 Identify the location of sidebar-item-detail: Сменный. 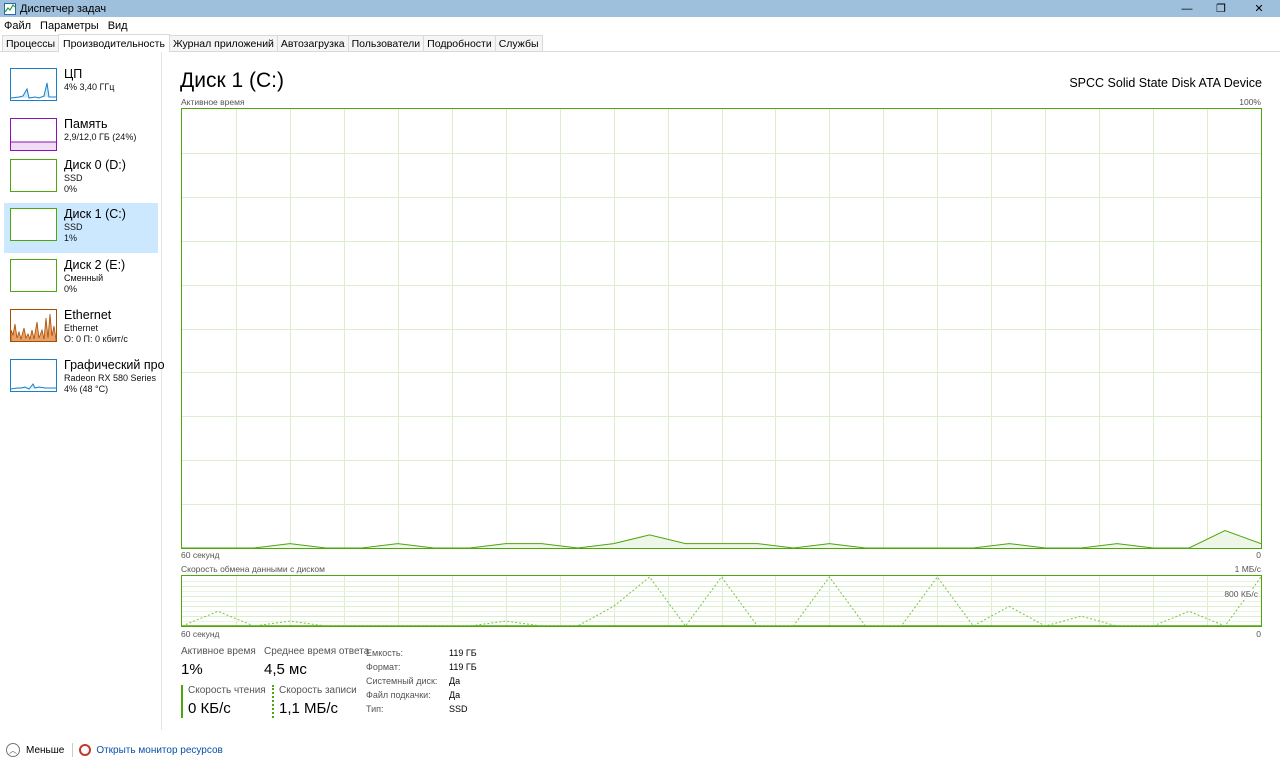
(84, 278).